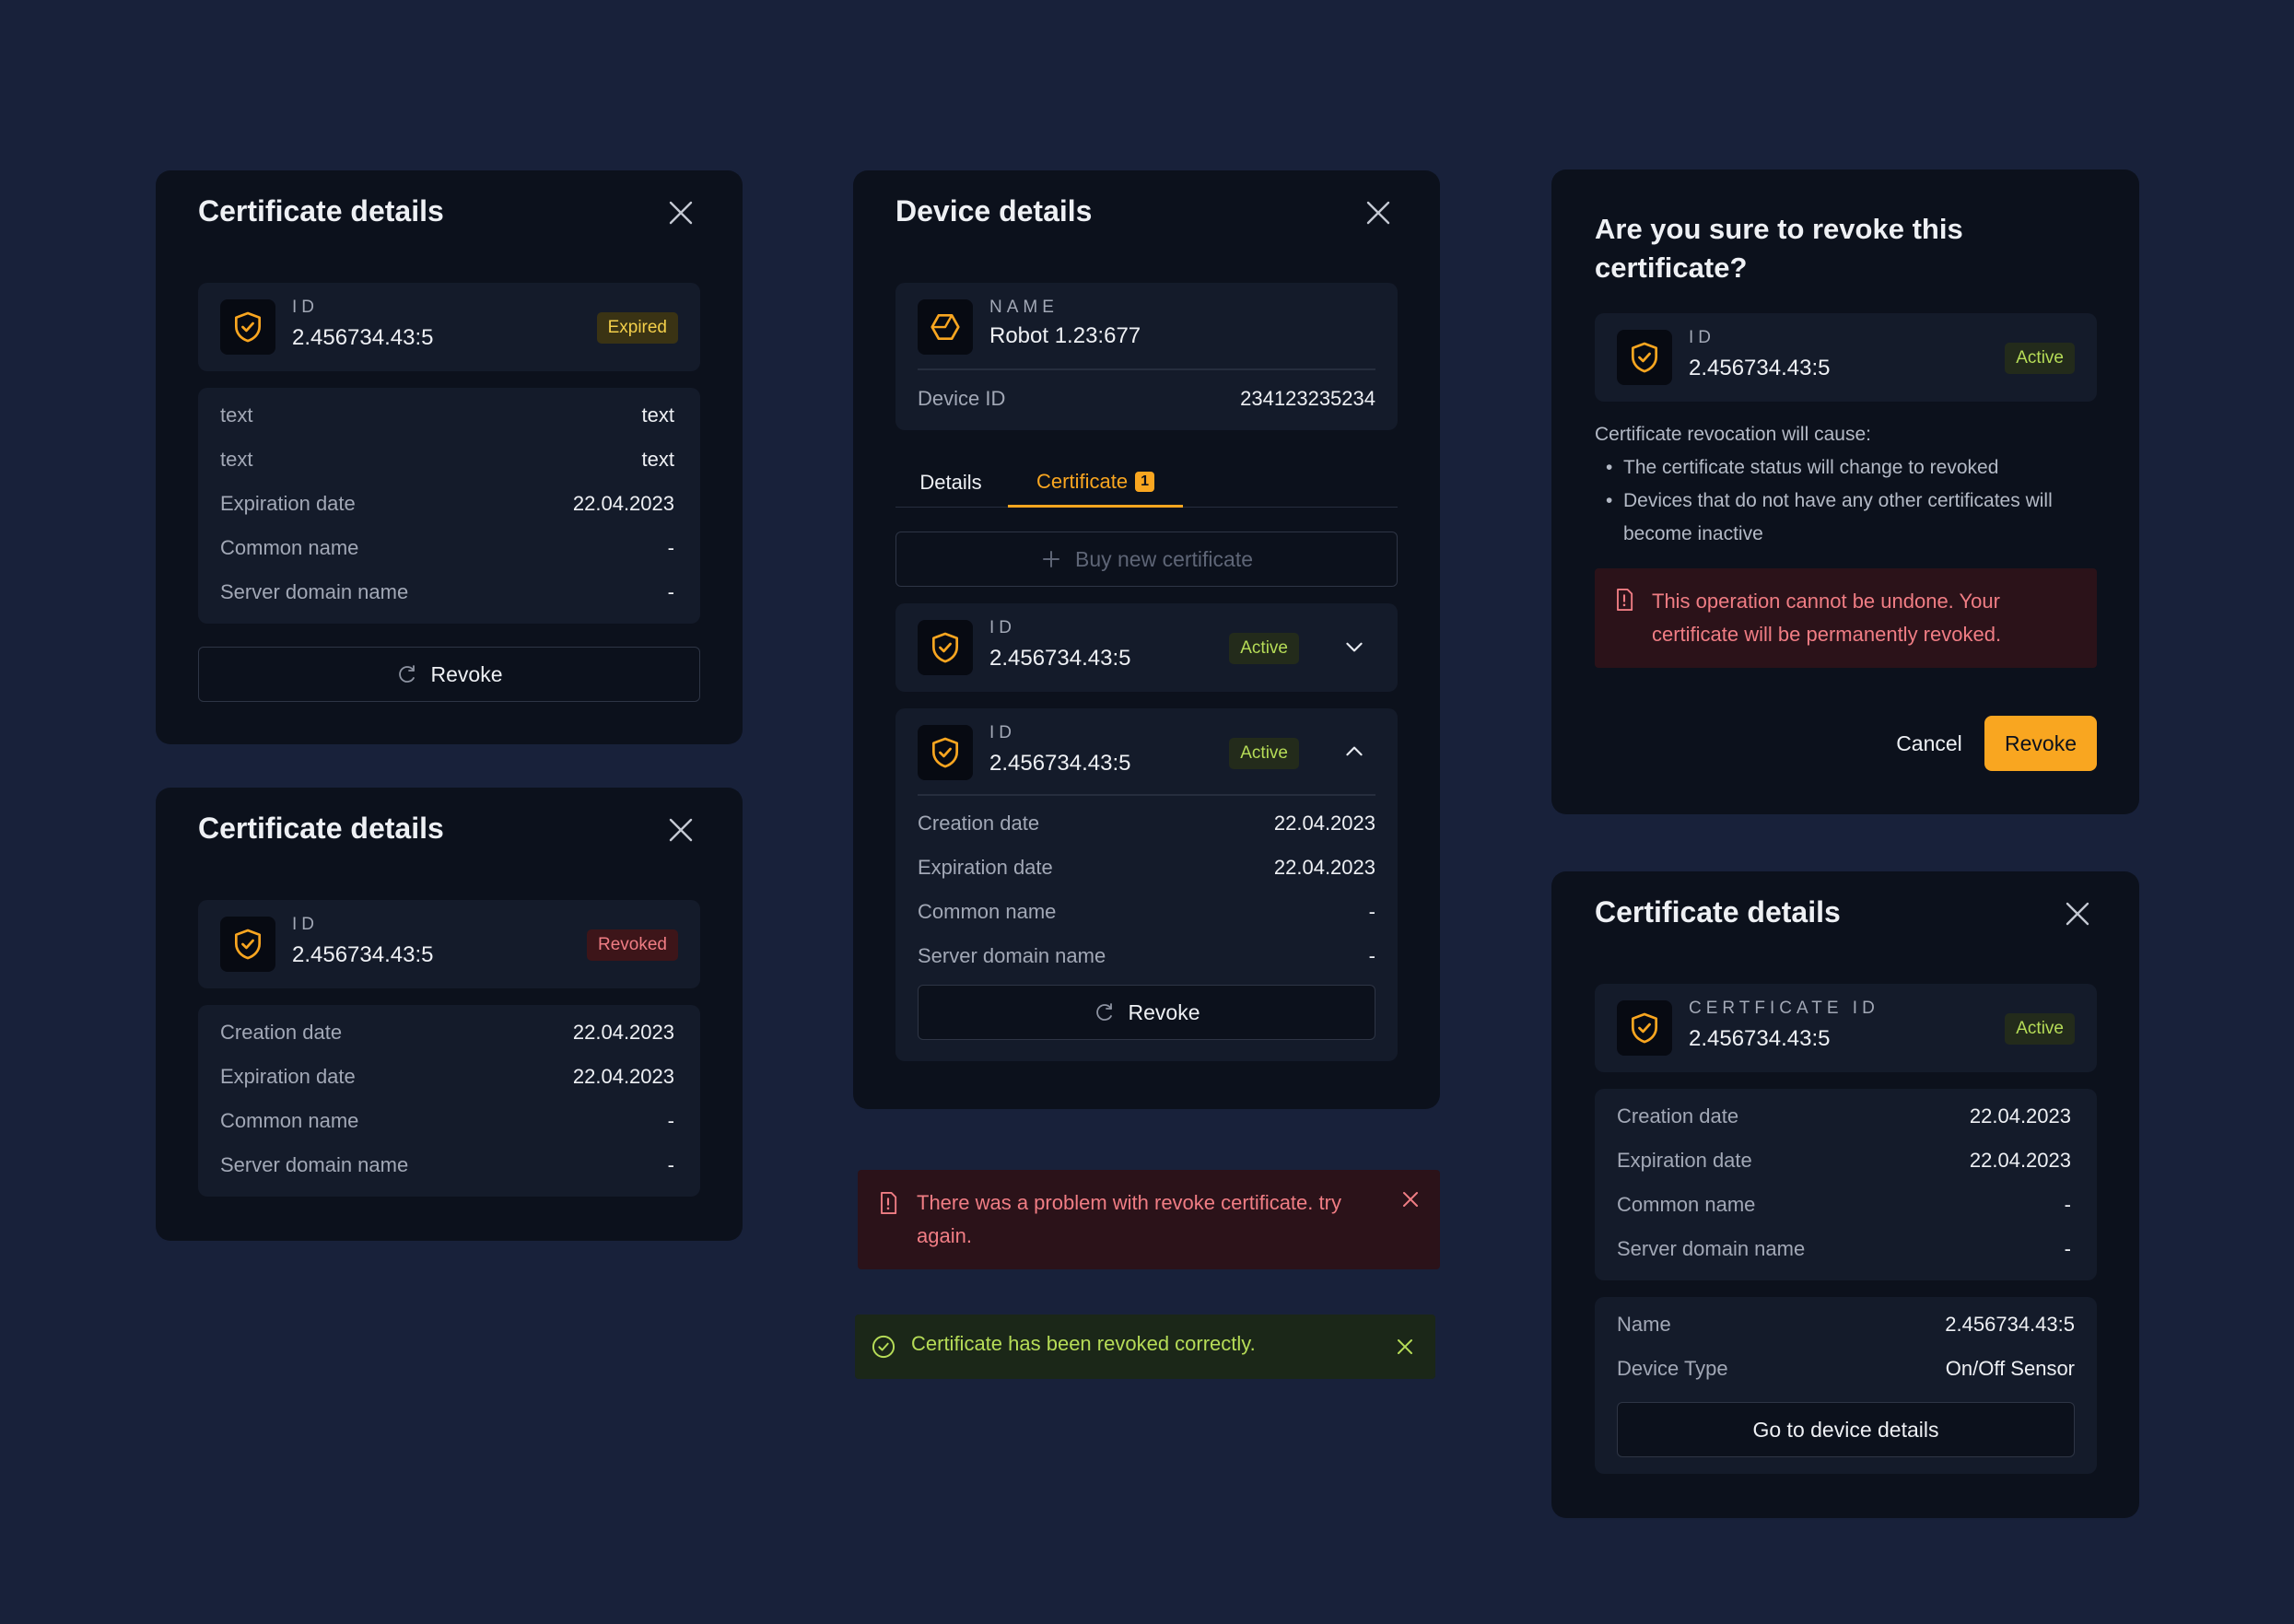 The image size is (2294, 1624). Describe the element at coordinates (1846, 357) in the screenshot. I see `certificate-id-card: ID 2.456734.43:5 Active` at that location.